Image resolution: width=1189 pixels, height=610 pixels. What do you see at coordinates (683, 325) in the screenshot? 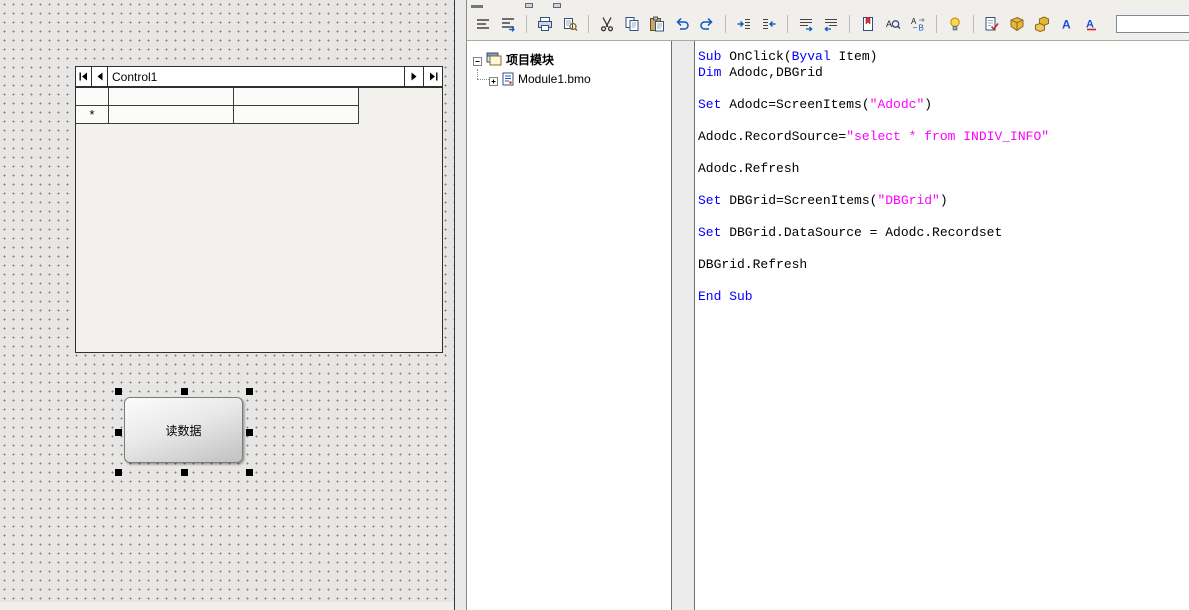
I see `panel-gap` at bounding box center [683, 325].